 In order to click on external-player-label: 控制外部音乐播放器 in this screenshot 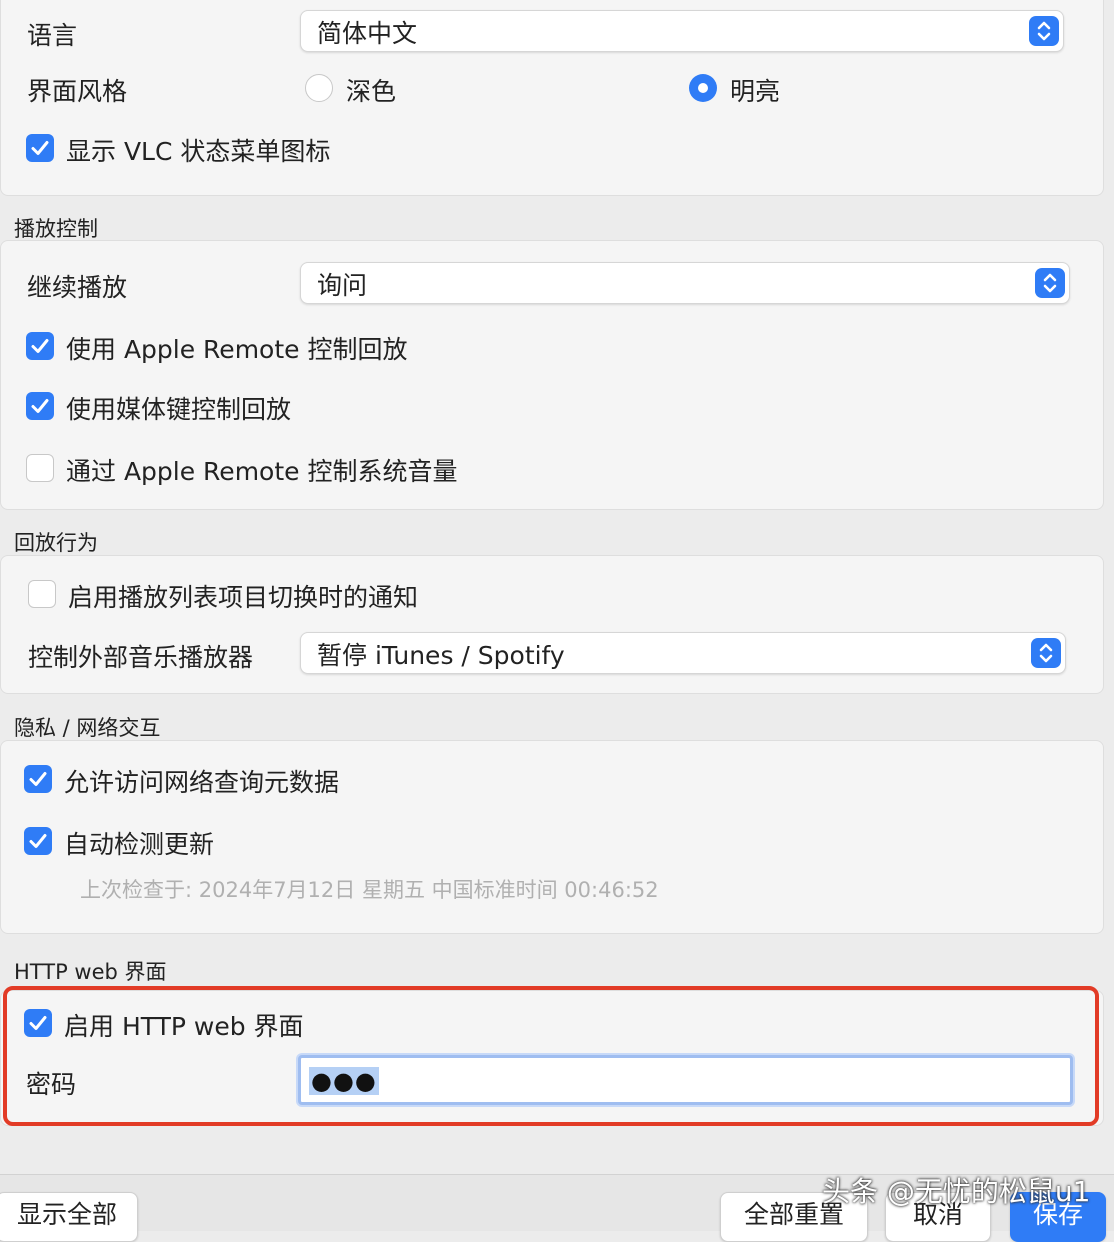, I will do `click(141, 657)`.